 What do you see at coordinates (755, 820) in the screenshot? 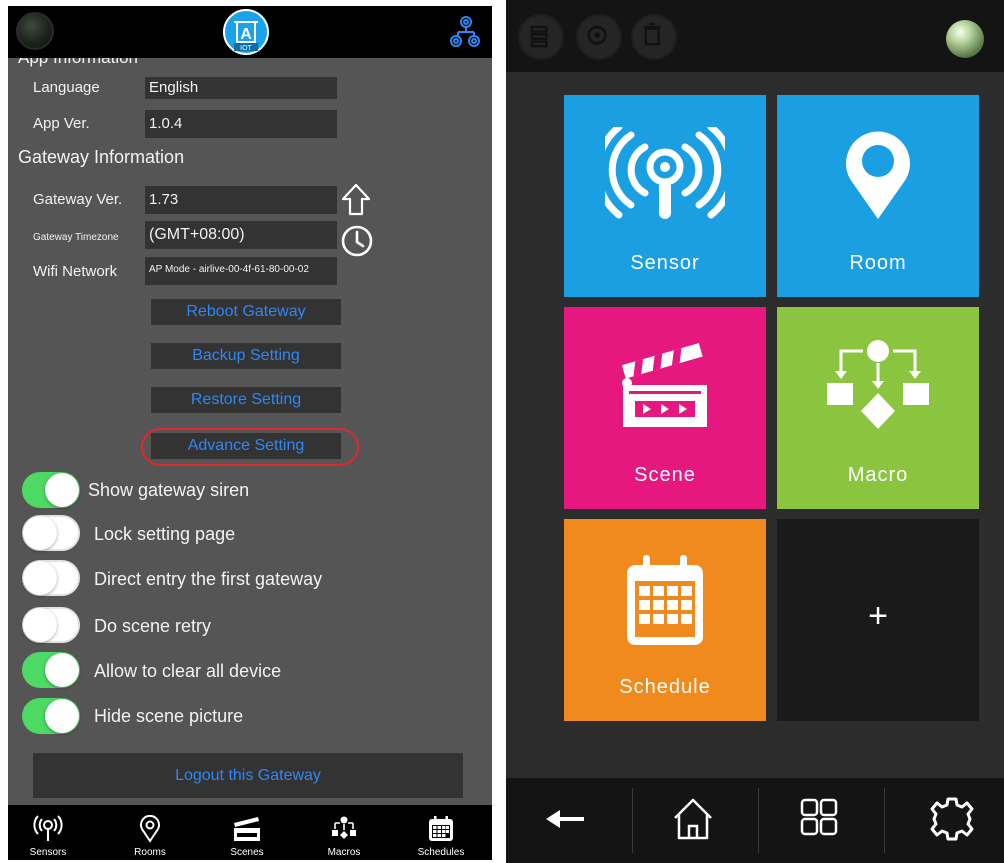
I see `bottom-nav` at bounding box center [755, 820].